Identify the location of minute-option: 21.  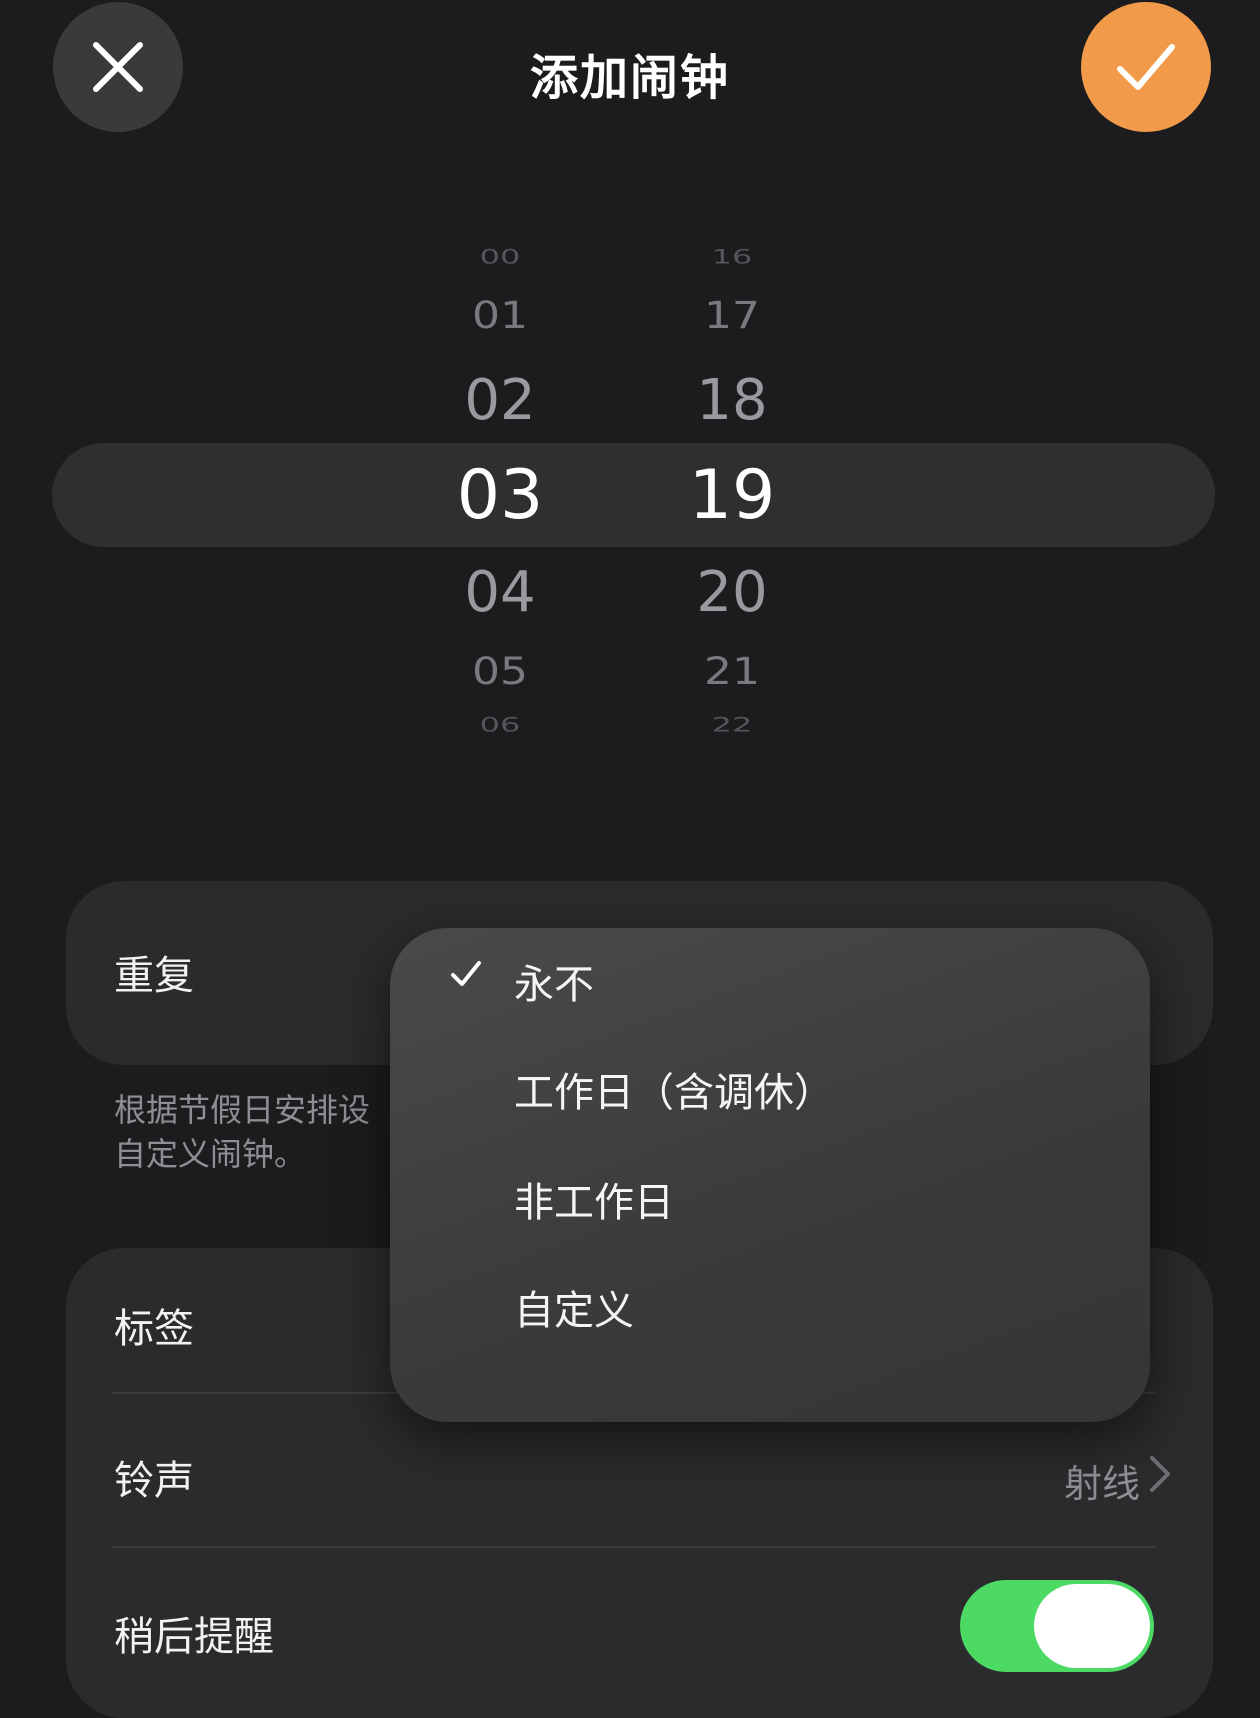
(732, 671).